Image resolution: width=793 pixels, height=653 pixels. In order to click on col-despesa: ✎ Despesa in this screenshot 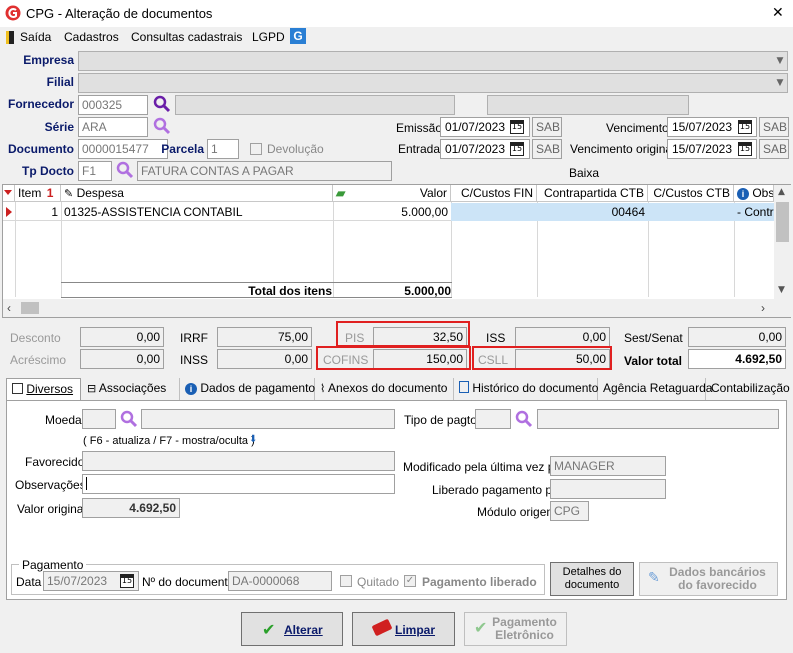, I will do `click(197, 193)`.